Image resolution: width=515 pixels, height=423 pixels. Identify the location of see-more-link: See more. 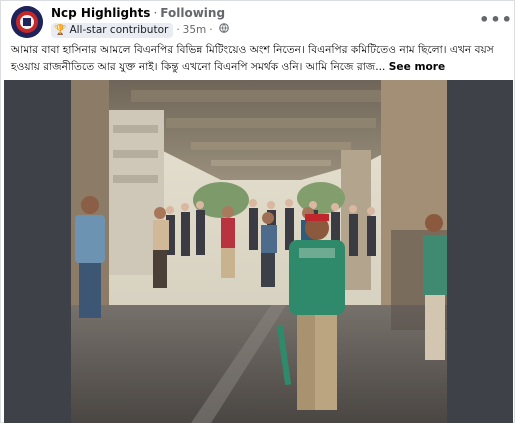
(417, 67).